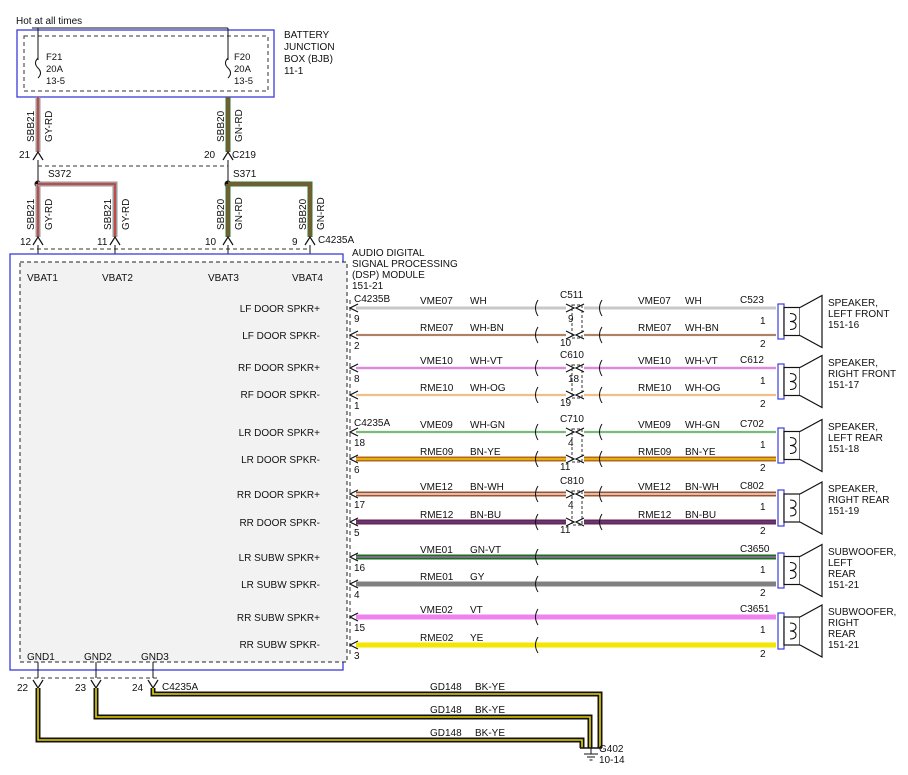  What do you see at coordinates (54, 57) in the screenshot?
I see `fuse-f21-name: F21` at bounding box center [54, 57].